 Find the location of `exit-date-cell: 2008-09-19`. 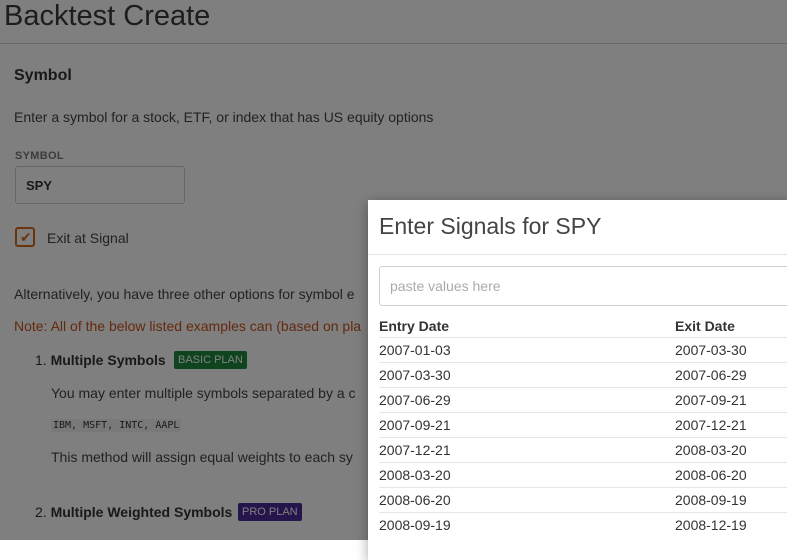

exit-date-cell: 2008-09-19 is located at coordinates (711, 500).